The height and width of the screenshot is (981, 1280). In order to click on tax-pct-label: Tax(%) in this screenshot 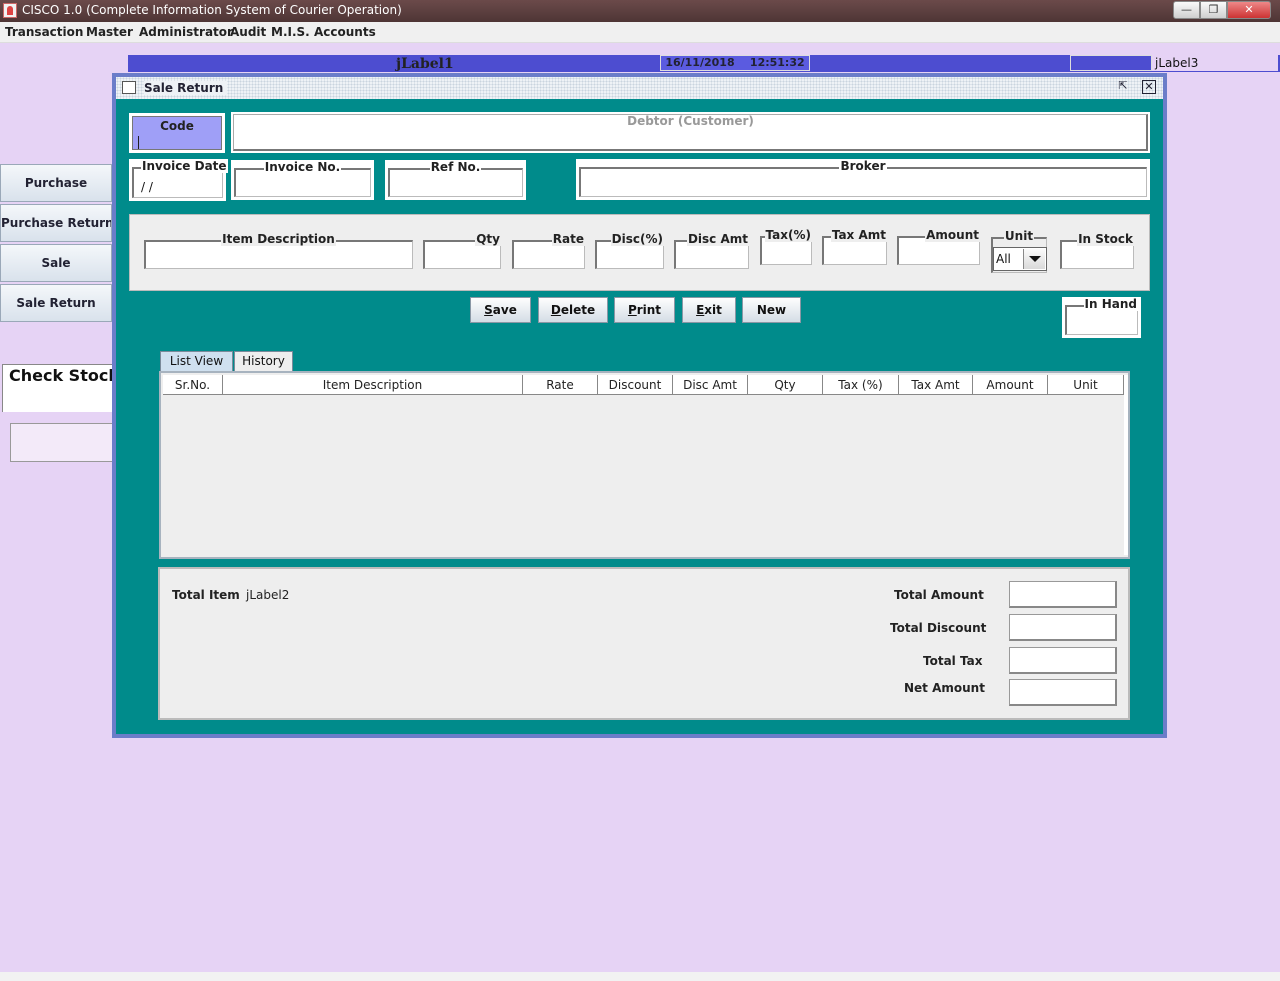, I will do `click(788, 235)`.